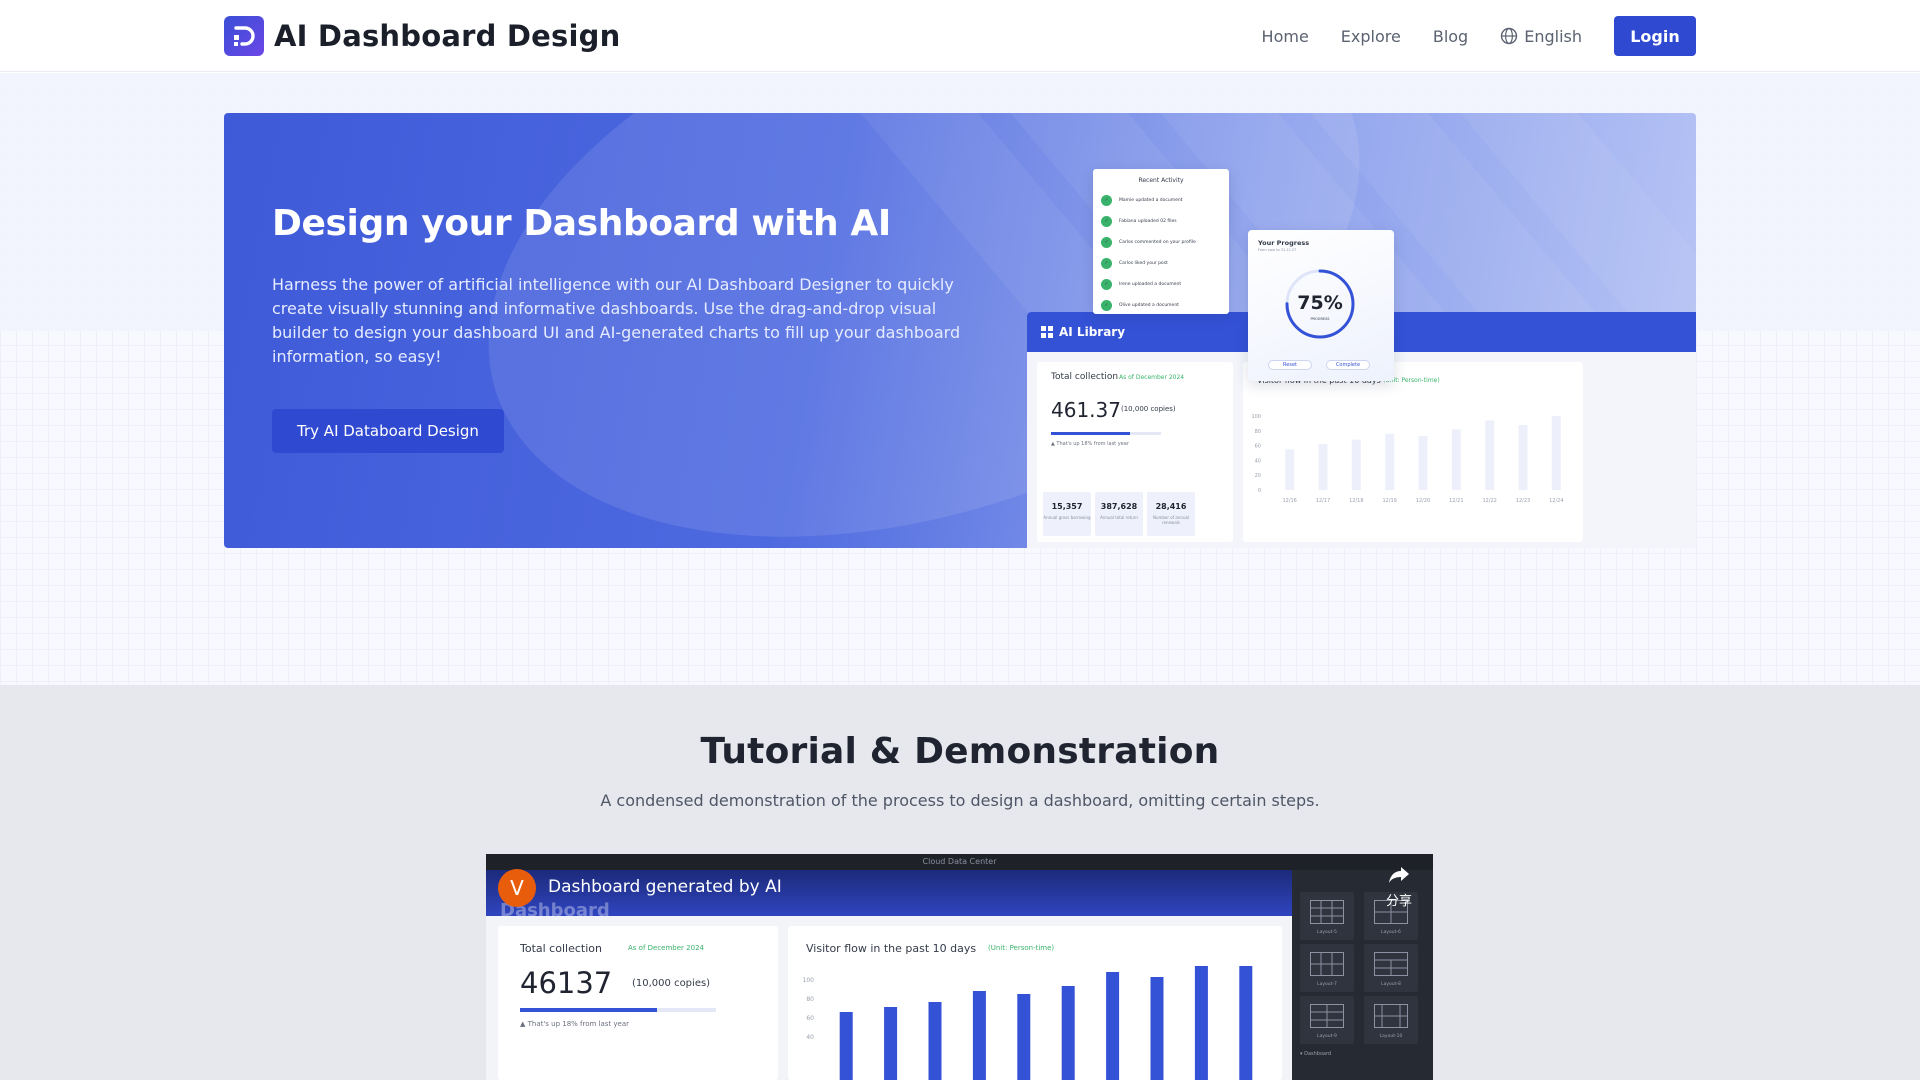  What do you see at coordinates (1258, 461) in the screenshot?
I see `y-tick-label: 40` at bounding box center [1258, 461].